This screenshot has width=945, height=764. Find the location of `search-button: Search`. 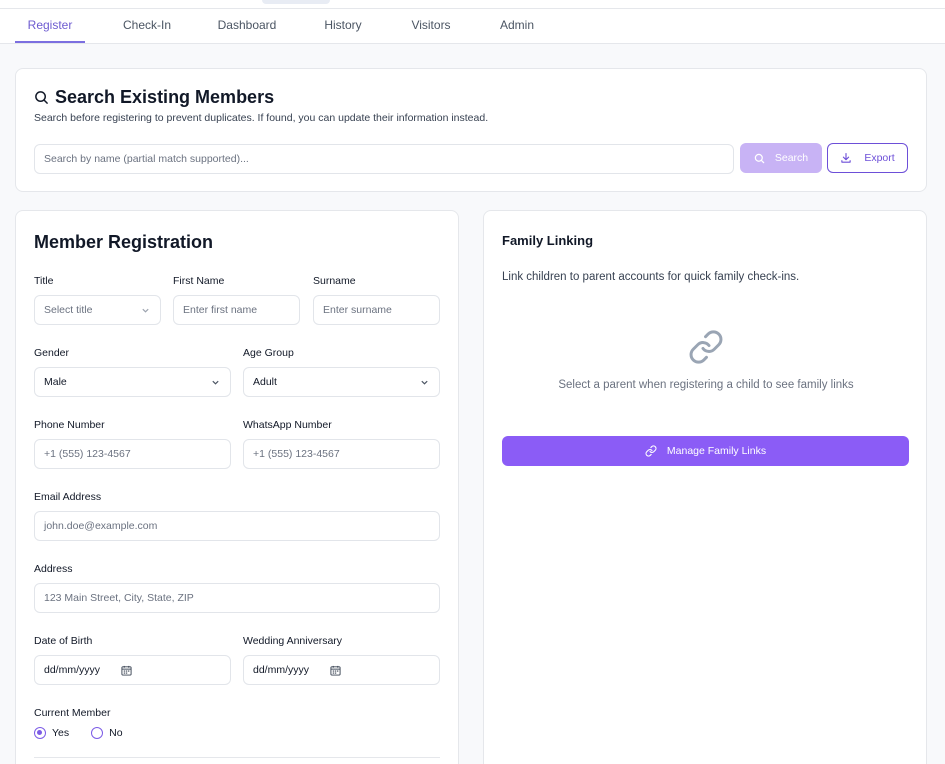

search-button: Search is located at coordinates (781, 158).